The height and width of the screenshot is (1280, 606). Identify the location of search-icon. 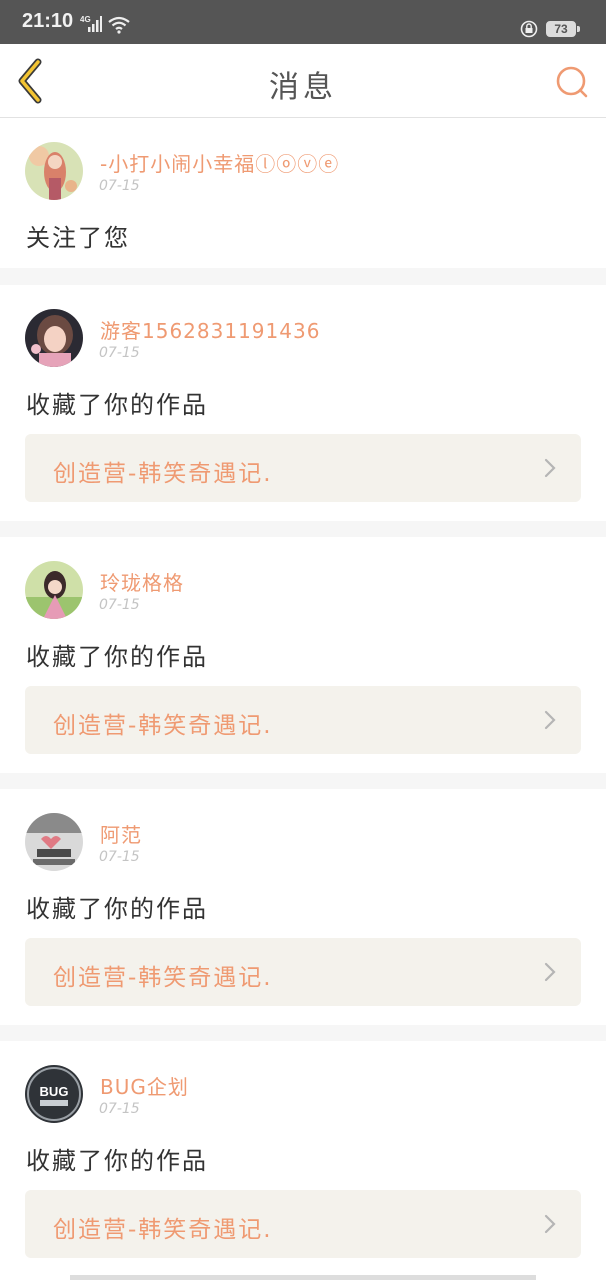
(572, 82).